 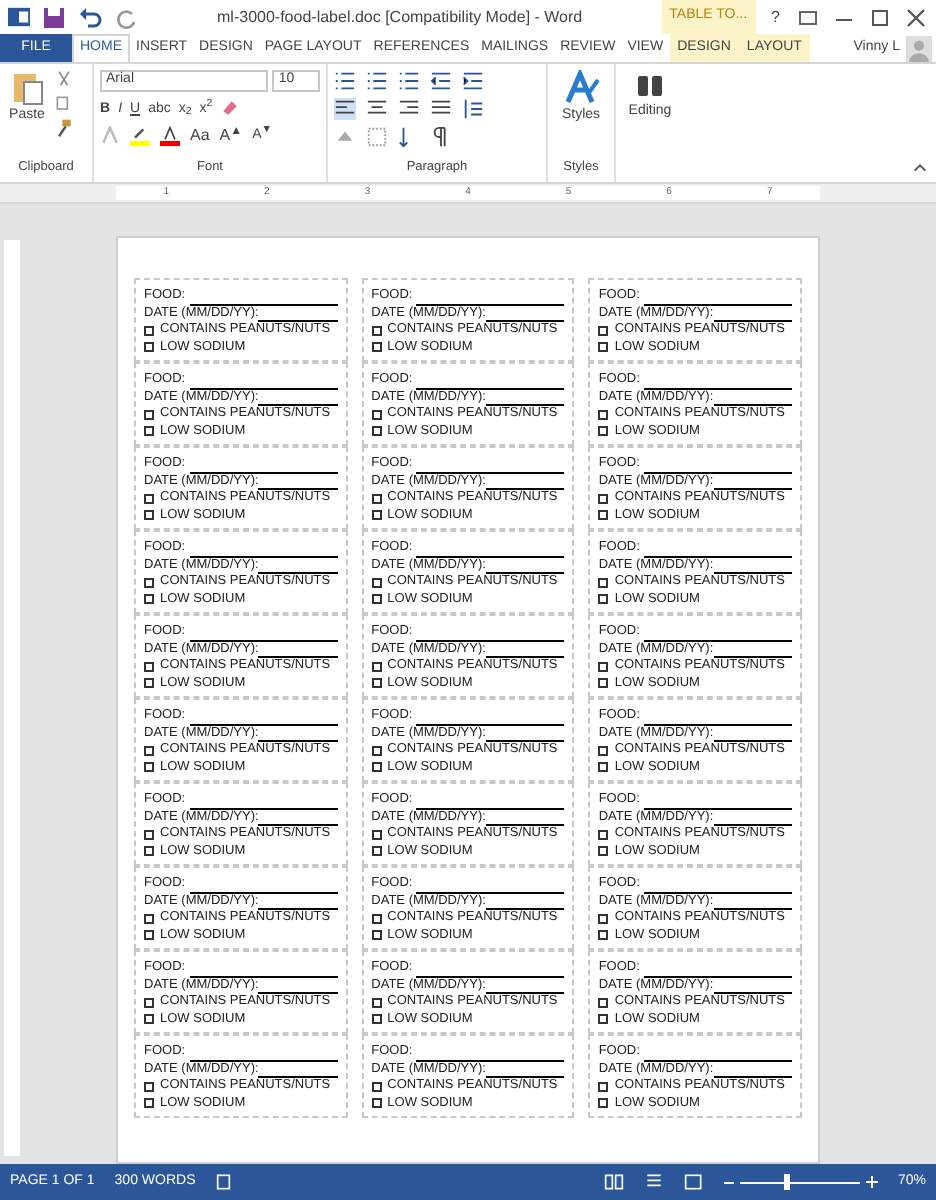 I want to click on format-painter-icon, so click(x=64, y=128).